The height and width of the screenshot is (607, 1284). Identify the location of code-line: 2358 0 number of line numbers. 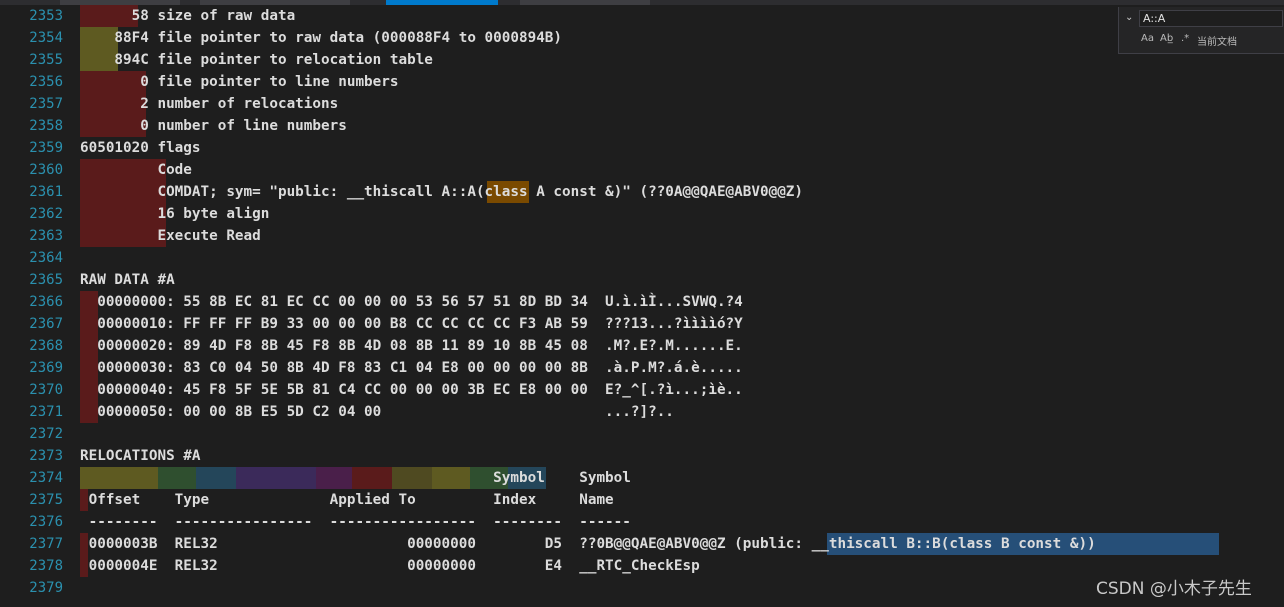
(642, 126).